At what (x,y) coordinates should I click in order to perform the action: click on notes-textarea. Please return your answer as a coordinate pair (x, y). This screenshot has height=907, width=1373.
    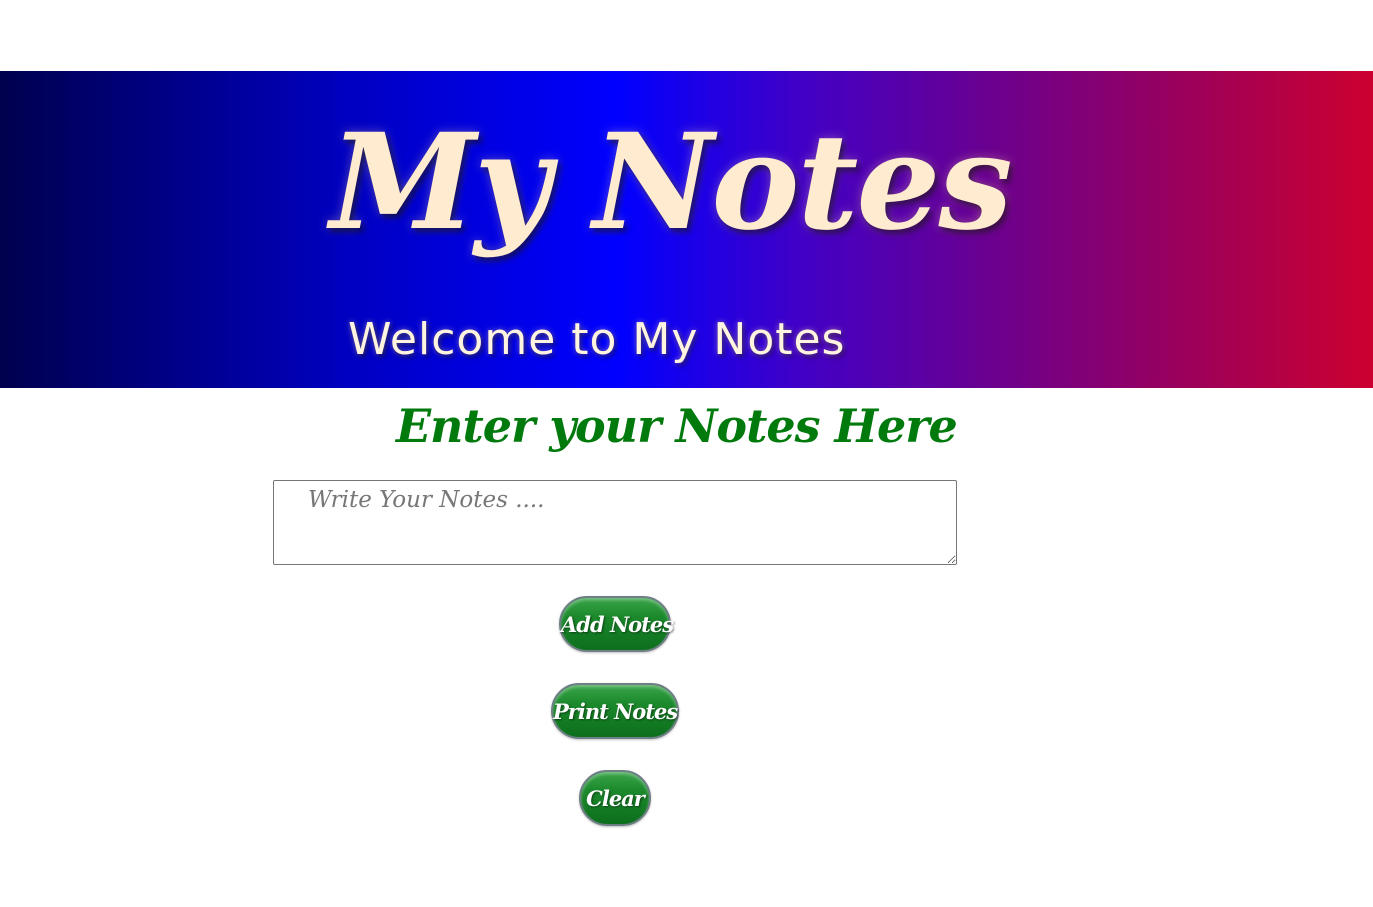
    Looking at the image, I should click on (615, 522).